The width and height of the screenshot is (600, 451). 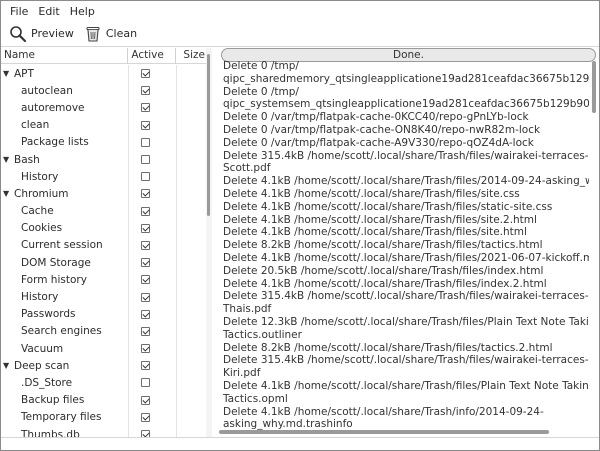 What do you see at coordinates (102, 125) in the screenshot?
I see `tree-option-row: clean` at bounding box center [102, 125].